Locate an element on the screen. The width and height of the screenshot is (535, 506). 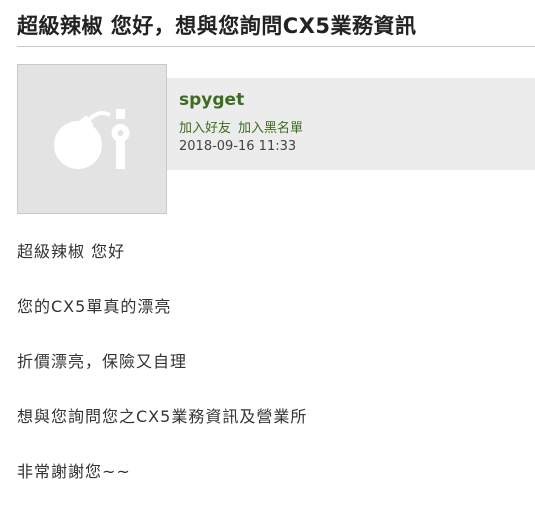
body-line: 您的CX5單真的漂亮 is located at coordinates (94, 306).